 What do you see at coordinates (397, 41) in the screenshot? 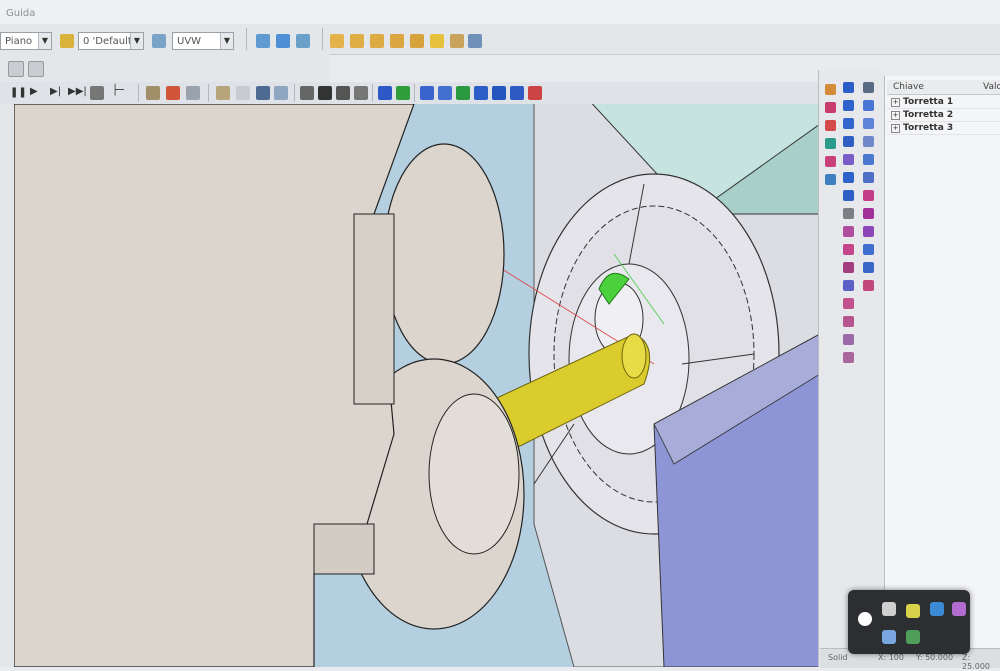
I see `view-right-icon` at bounding box center [397, 41].